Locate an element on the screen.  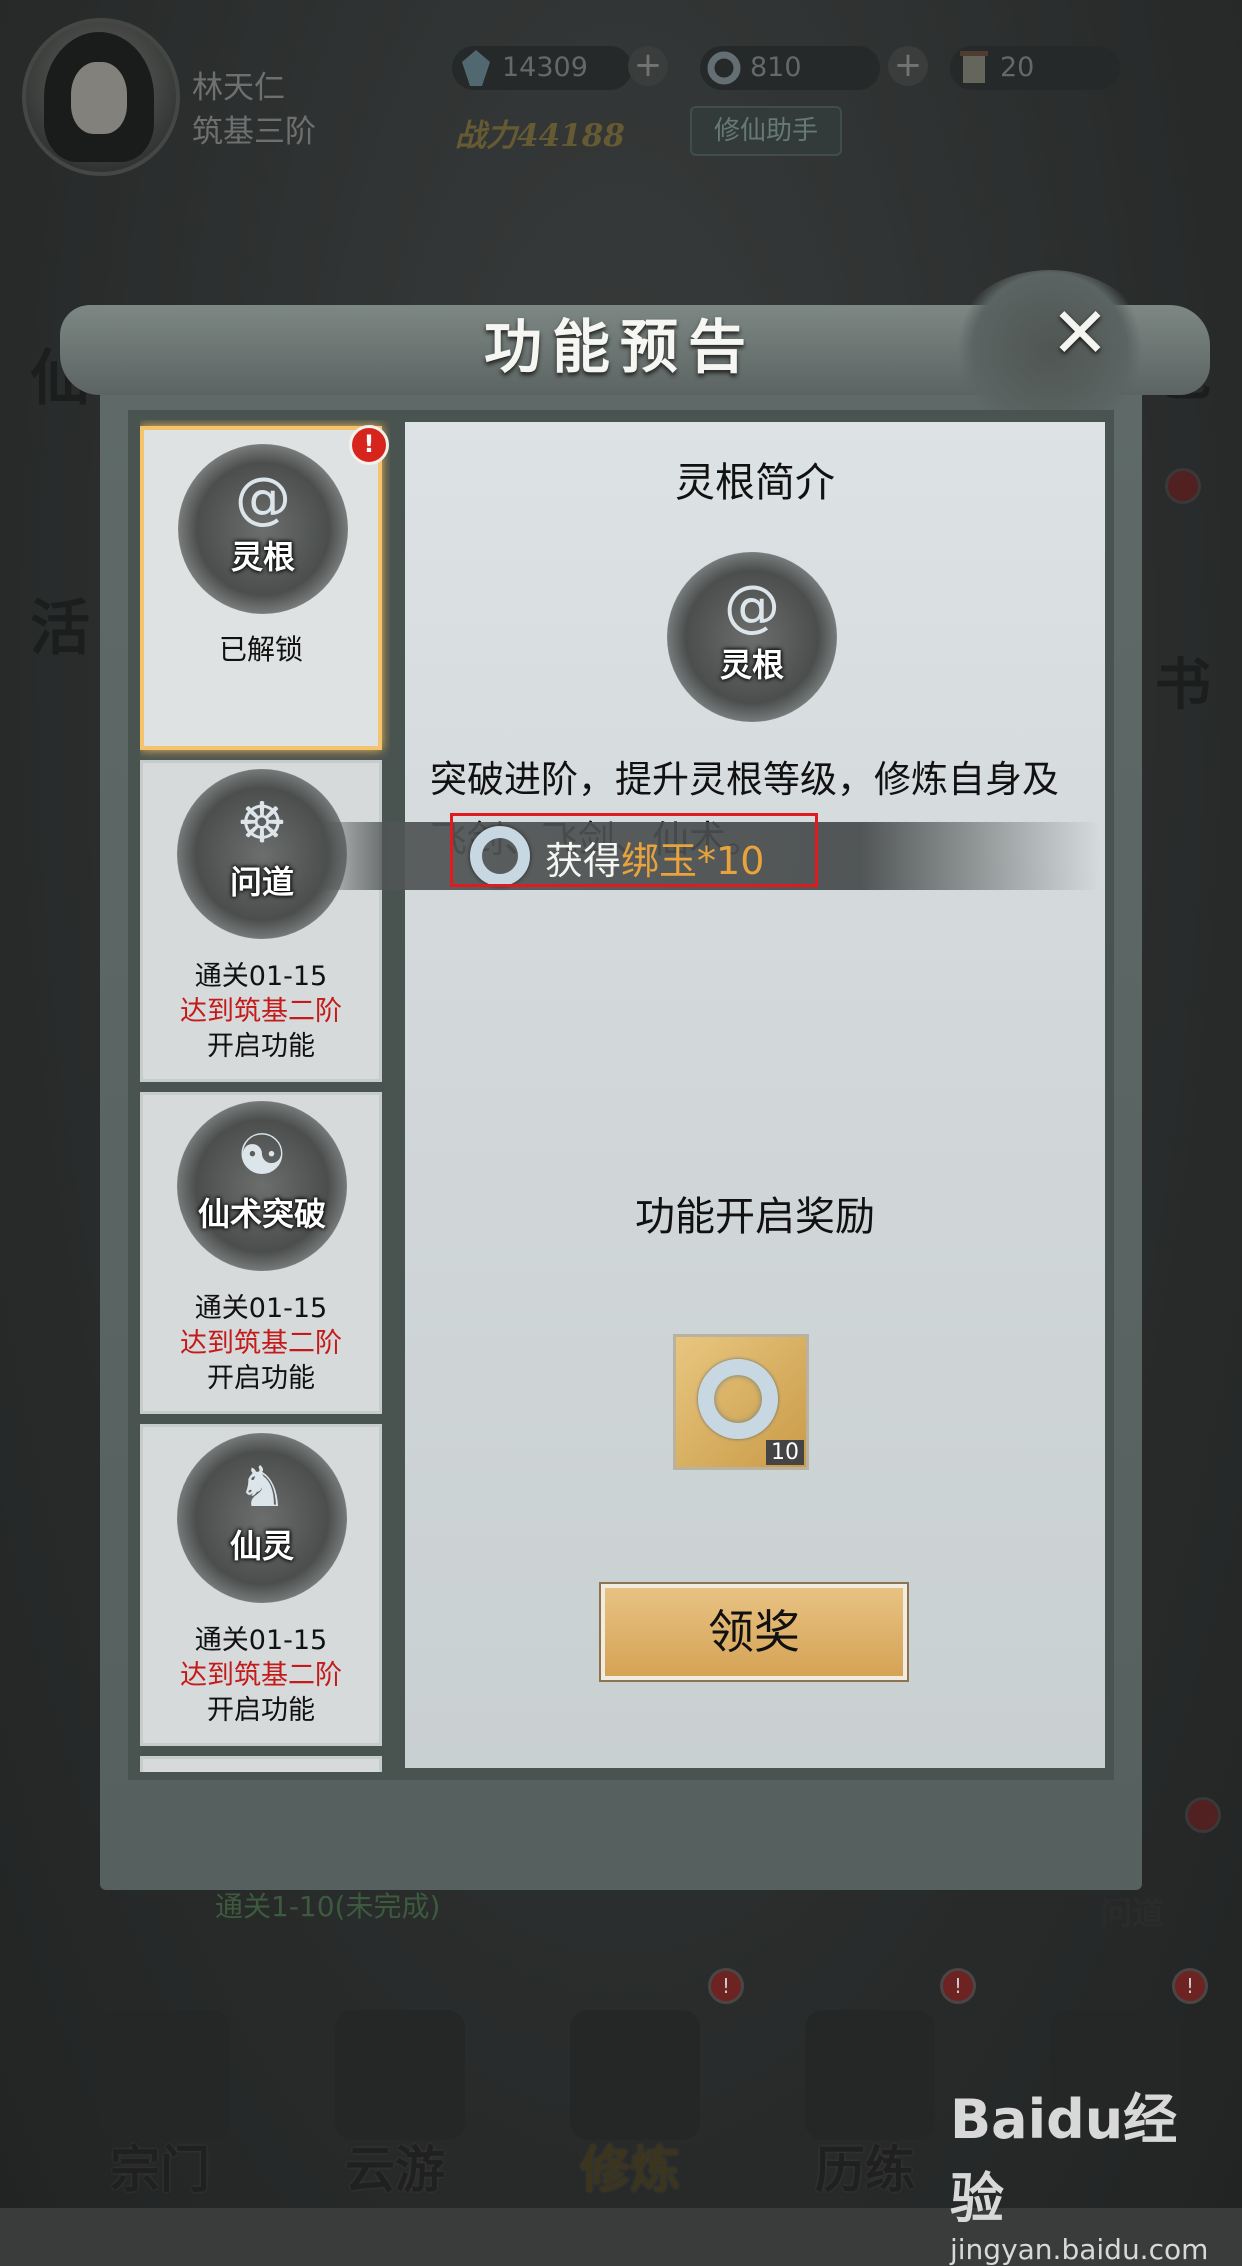
side-label: 问道 is located at coordinates (1132, 1913).